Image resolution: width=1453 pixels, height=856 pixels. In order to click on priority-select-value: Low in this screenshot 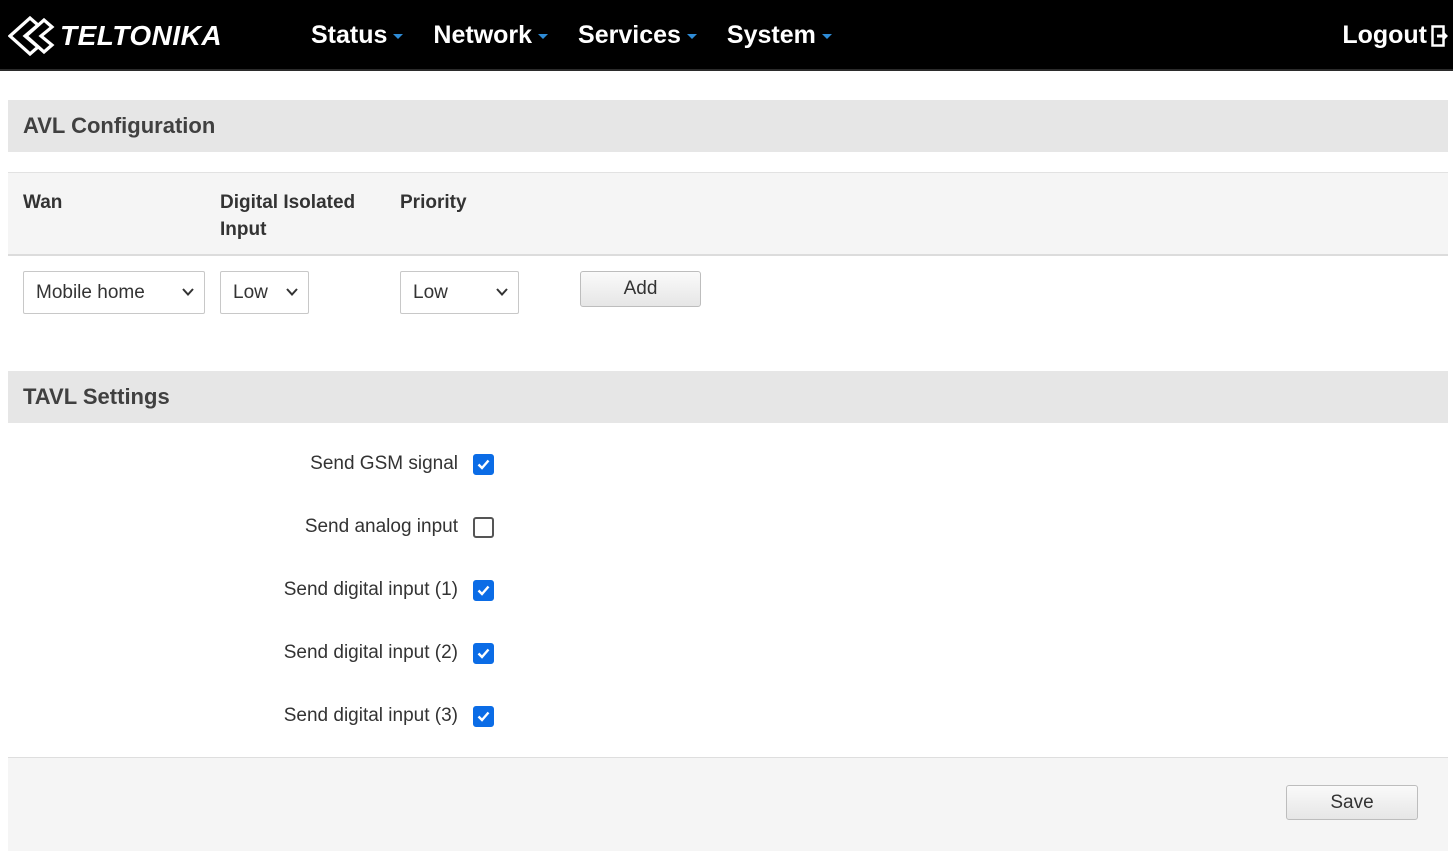, I will do `click(430, 292)`.